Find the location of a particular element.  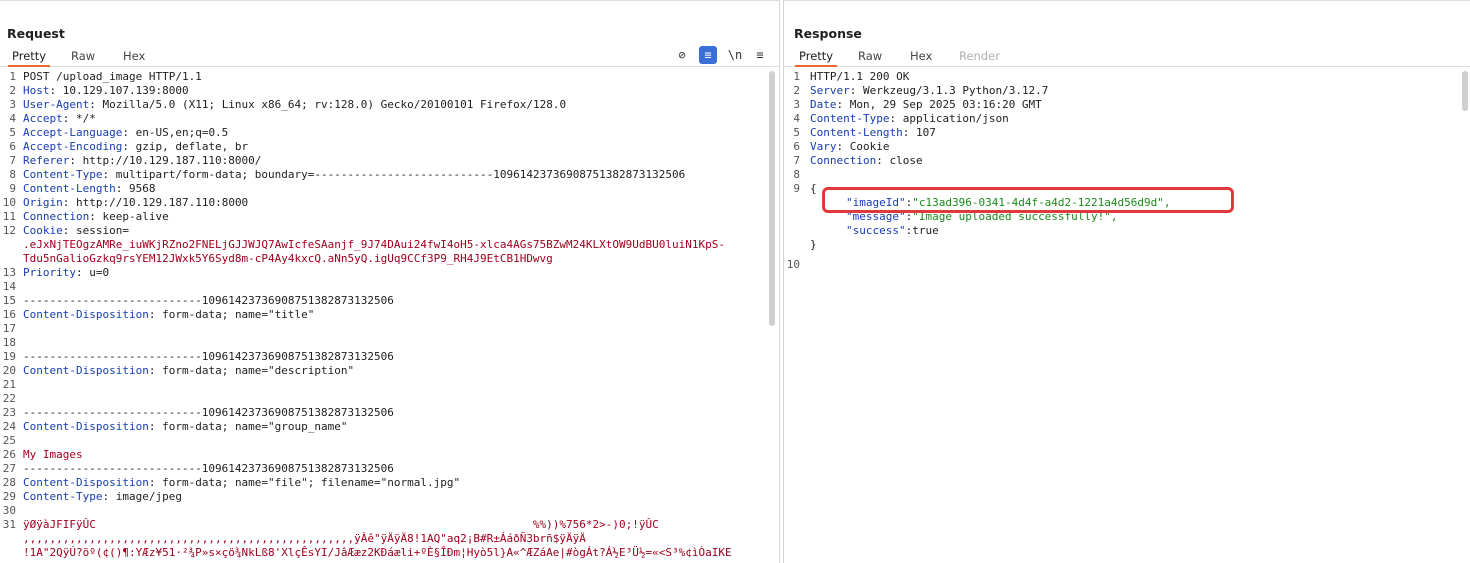

line-number: 14 is located at coordinates (9, 286).